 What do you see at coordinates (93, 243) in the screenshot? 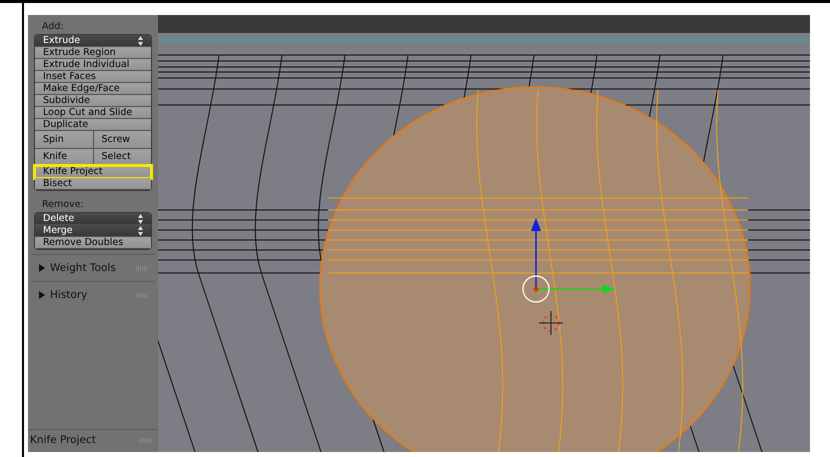
I see `tool-button: Remove Doubles` at bounding box center [93, 243].